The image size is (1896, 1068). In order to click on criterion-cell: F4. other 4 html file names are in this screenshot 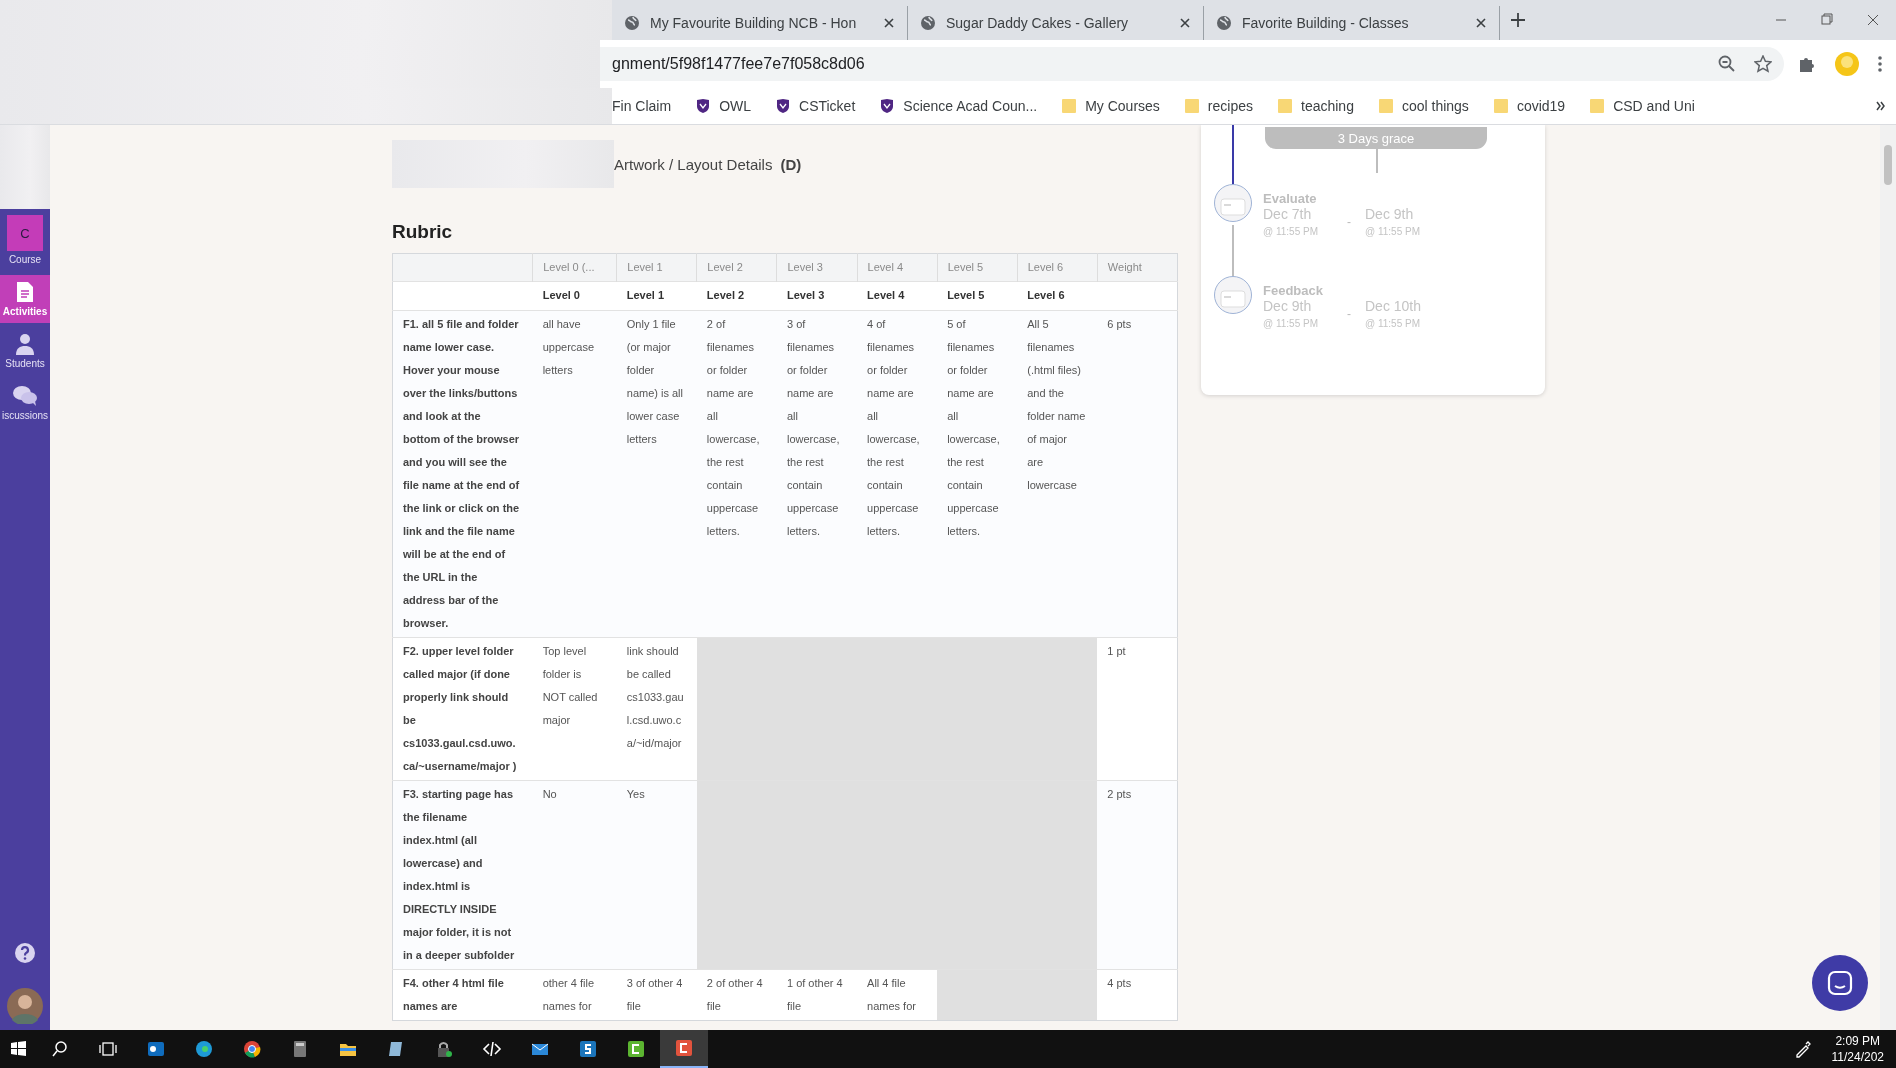, I will do `click(462, 995)`.